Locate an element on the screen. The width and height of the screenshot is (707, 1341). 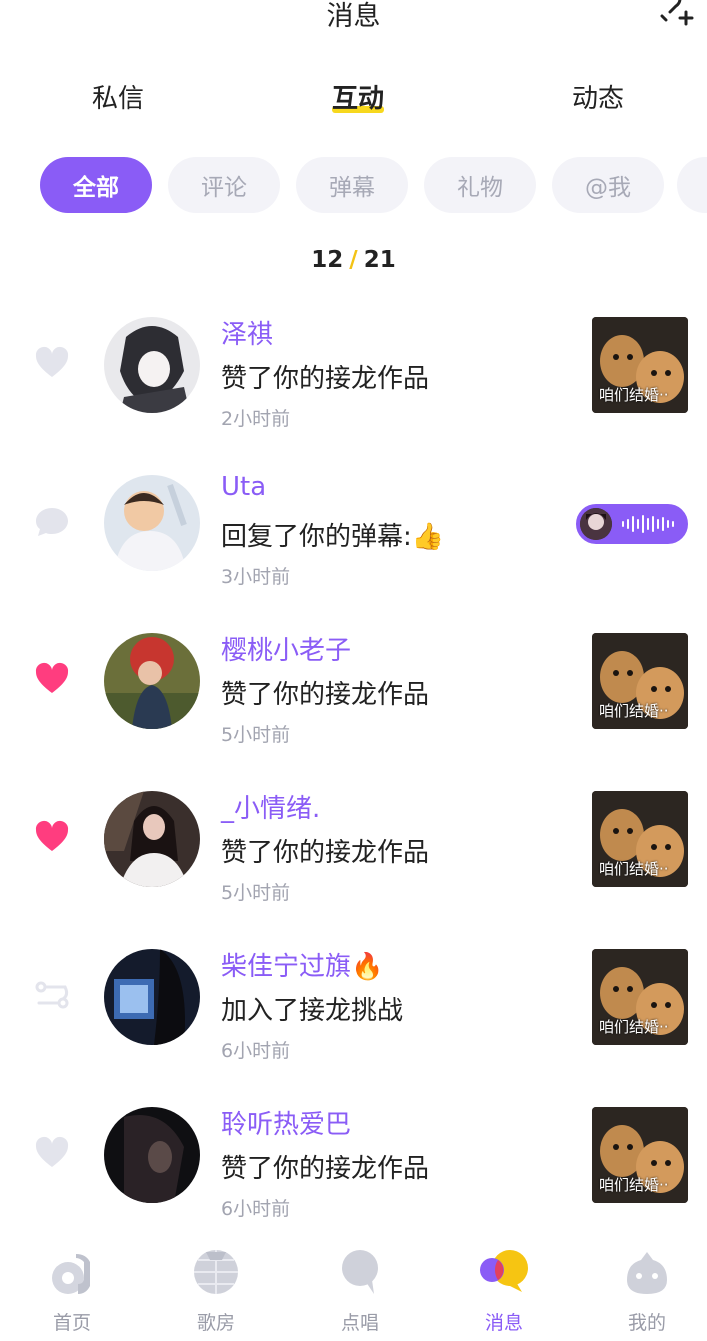
voice-avatar is located at coordinates (596, 524).